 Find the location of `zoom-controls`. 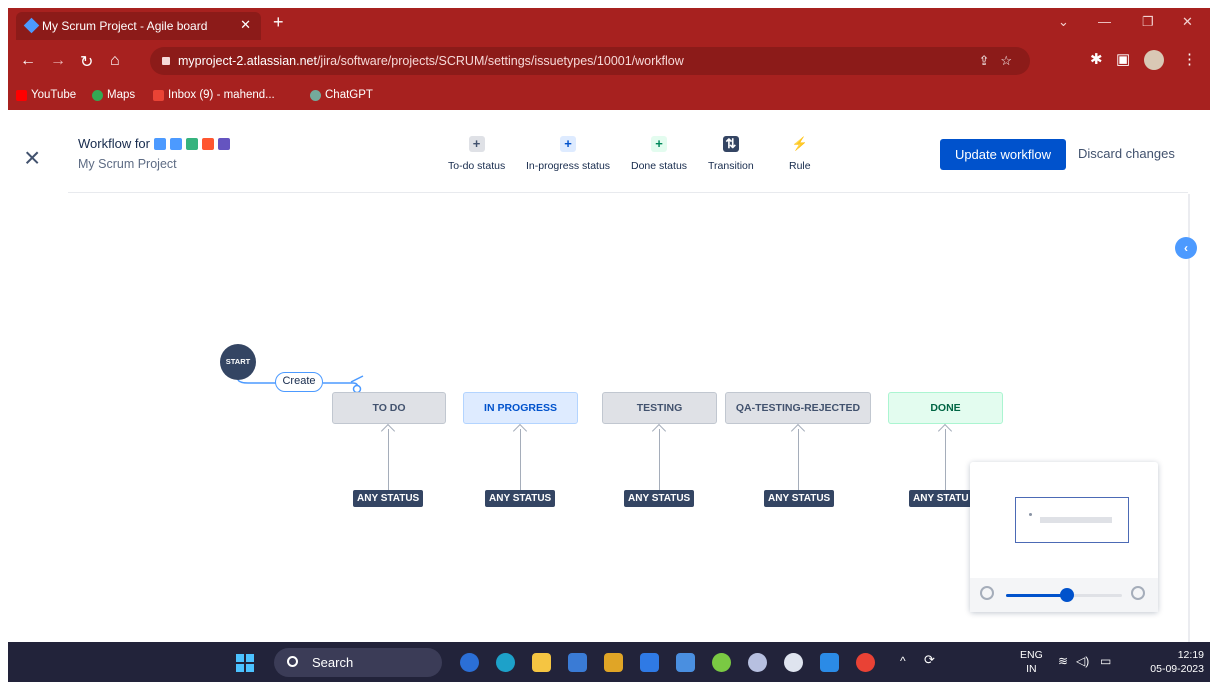

zoom-controls is located at coordinates (1064, 595).